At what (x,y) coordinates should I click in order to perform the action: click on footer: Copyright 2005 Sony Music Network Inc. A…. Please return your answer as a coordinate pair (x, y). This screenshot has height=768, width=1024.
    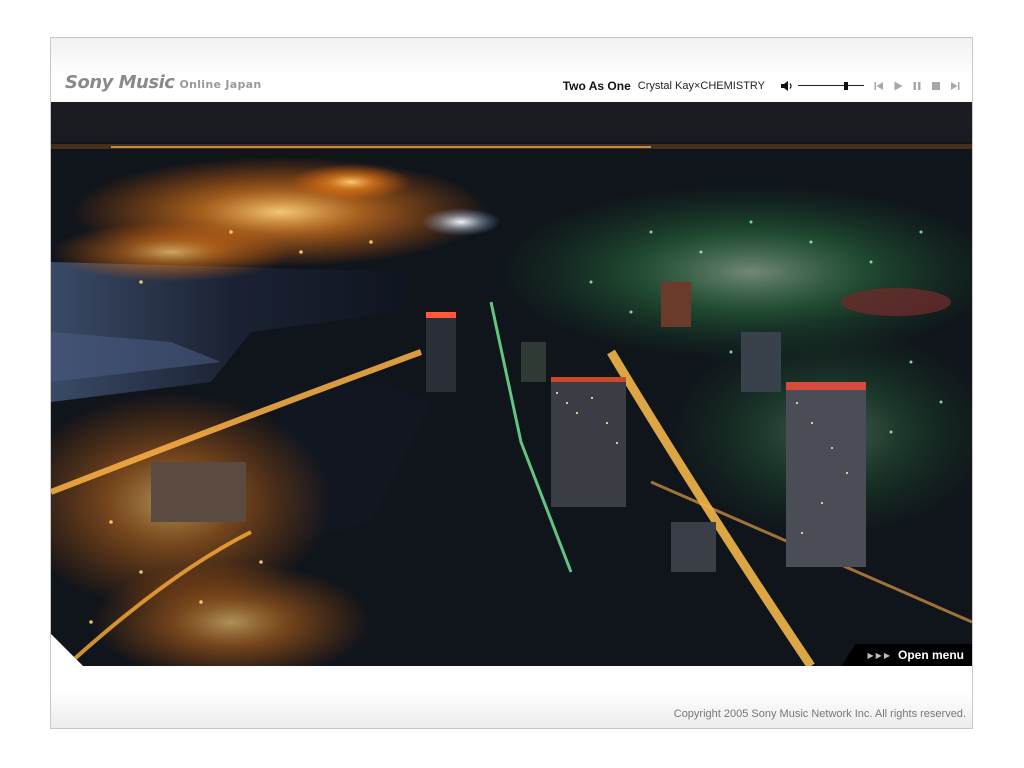
    Looking at the image, I should click on (511, 697).